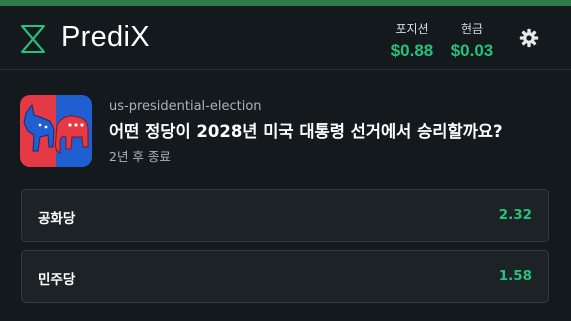 This screenshot has width=571, height=321. I want to click on cash-value: $0.03, so click(472, 50).